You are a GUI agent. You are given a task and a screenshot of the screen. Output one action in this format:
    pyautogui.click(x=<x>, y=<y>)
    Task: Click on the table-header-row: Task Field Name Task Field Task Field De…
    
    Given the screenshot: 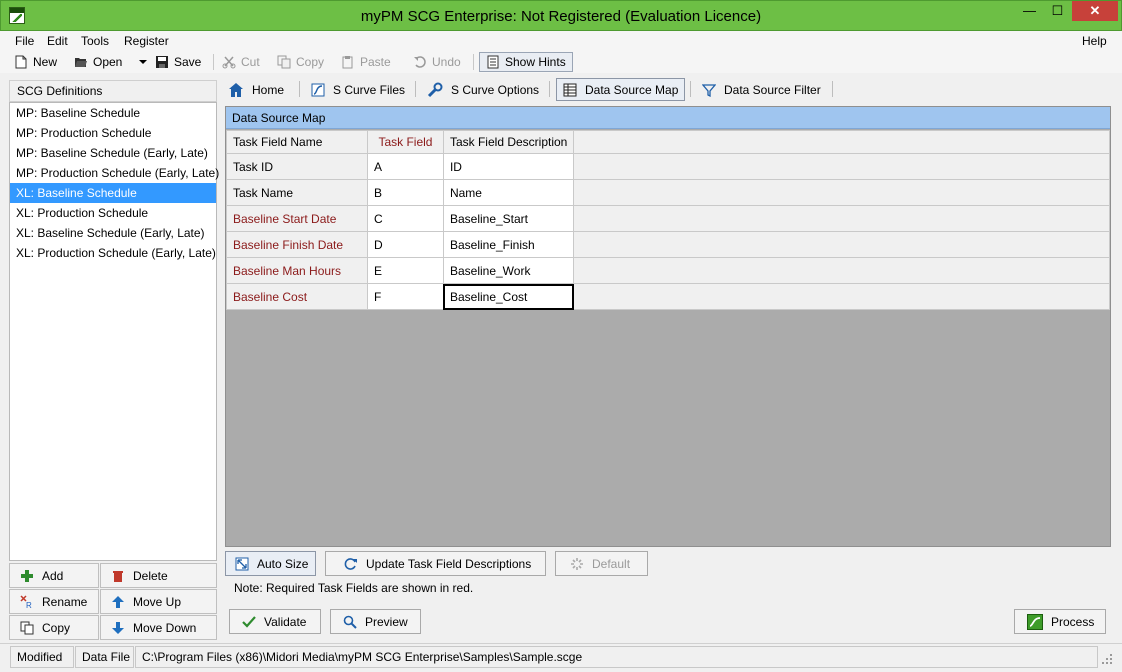 What is the action you would take?
    pyautogui.click(x=668, y=142)
    